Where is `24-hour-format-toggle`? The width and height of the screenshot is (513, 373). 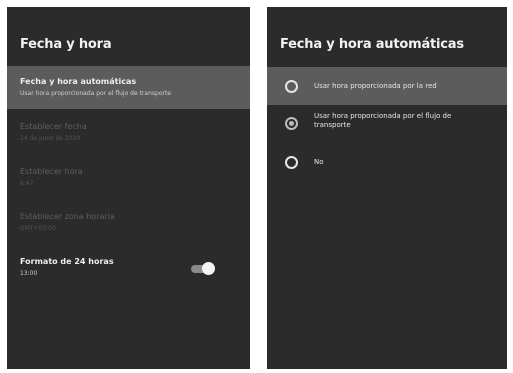 24-hour-format-toggle is located at coordinates (203, 268).